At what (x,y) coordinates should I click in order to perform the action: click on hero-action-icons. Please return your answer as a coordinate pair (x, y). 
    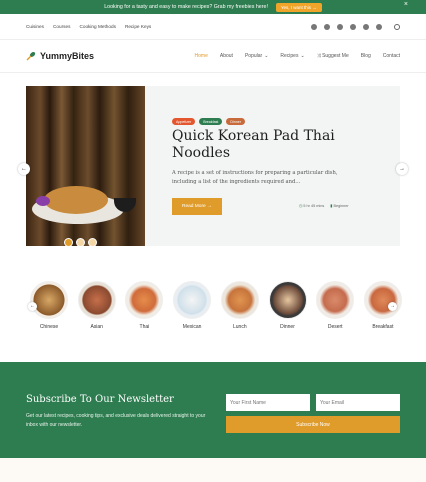
    Looking at the image, I should click on (80, 242).